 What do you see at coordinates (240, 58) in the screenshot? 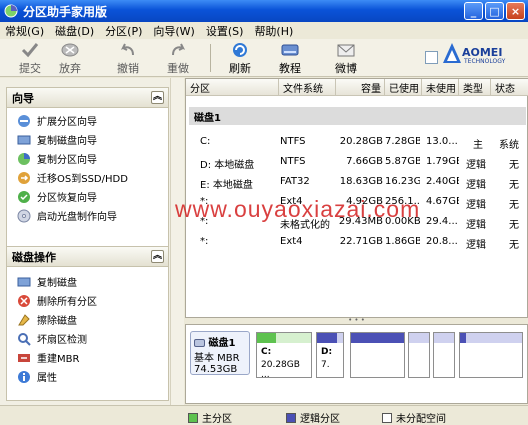
I see `refresh-button: 刷新` at bounding box center [240, 58].